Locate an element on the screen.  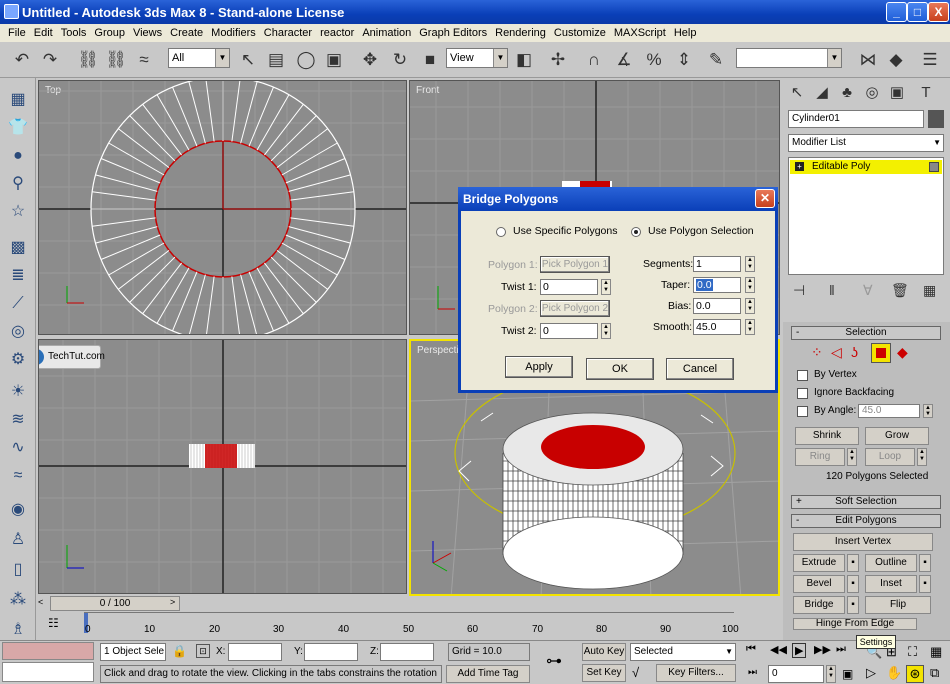
loop-button: Loop is located at coordinates (890, 457).